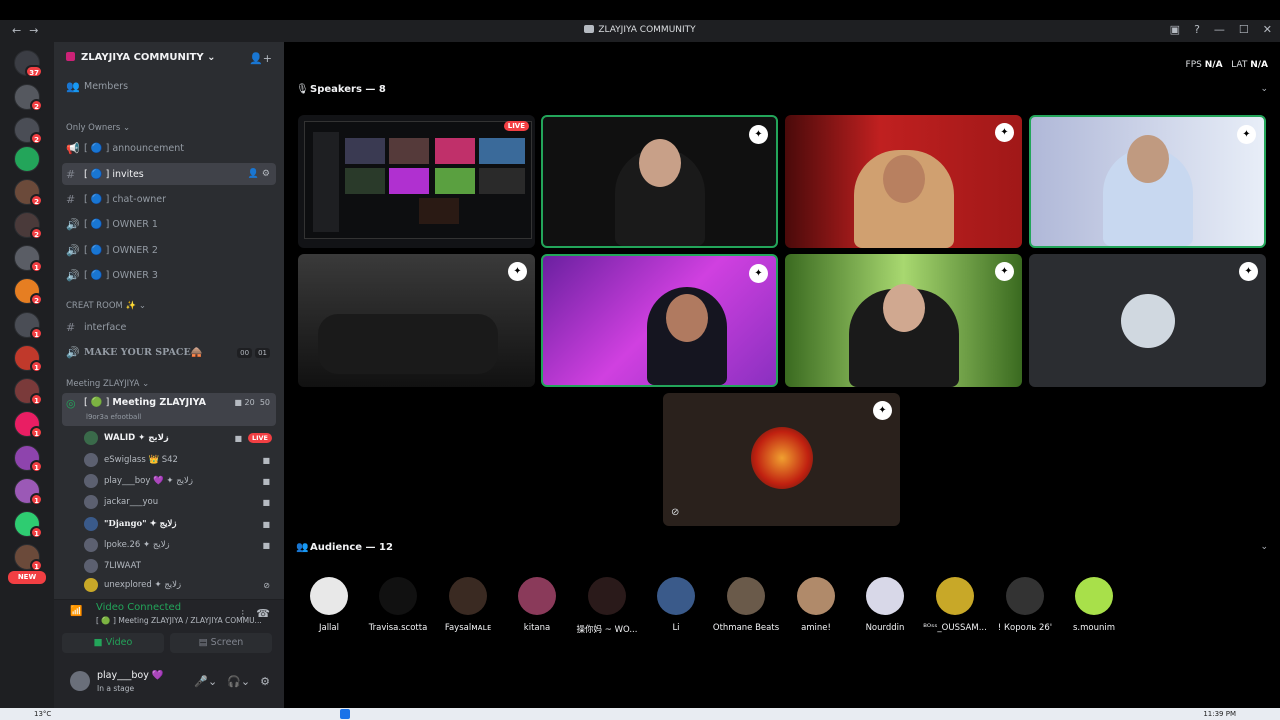 Image resolution: width=1280 pixels, height=720 pixels. What do you see at coordinates (27, 159) in the screenshot?
I see `guild-icon` at bounding box center [27, 159].